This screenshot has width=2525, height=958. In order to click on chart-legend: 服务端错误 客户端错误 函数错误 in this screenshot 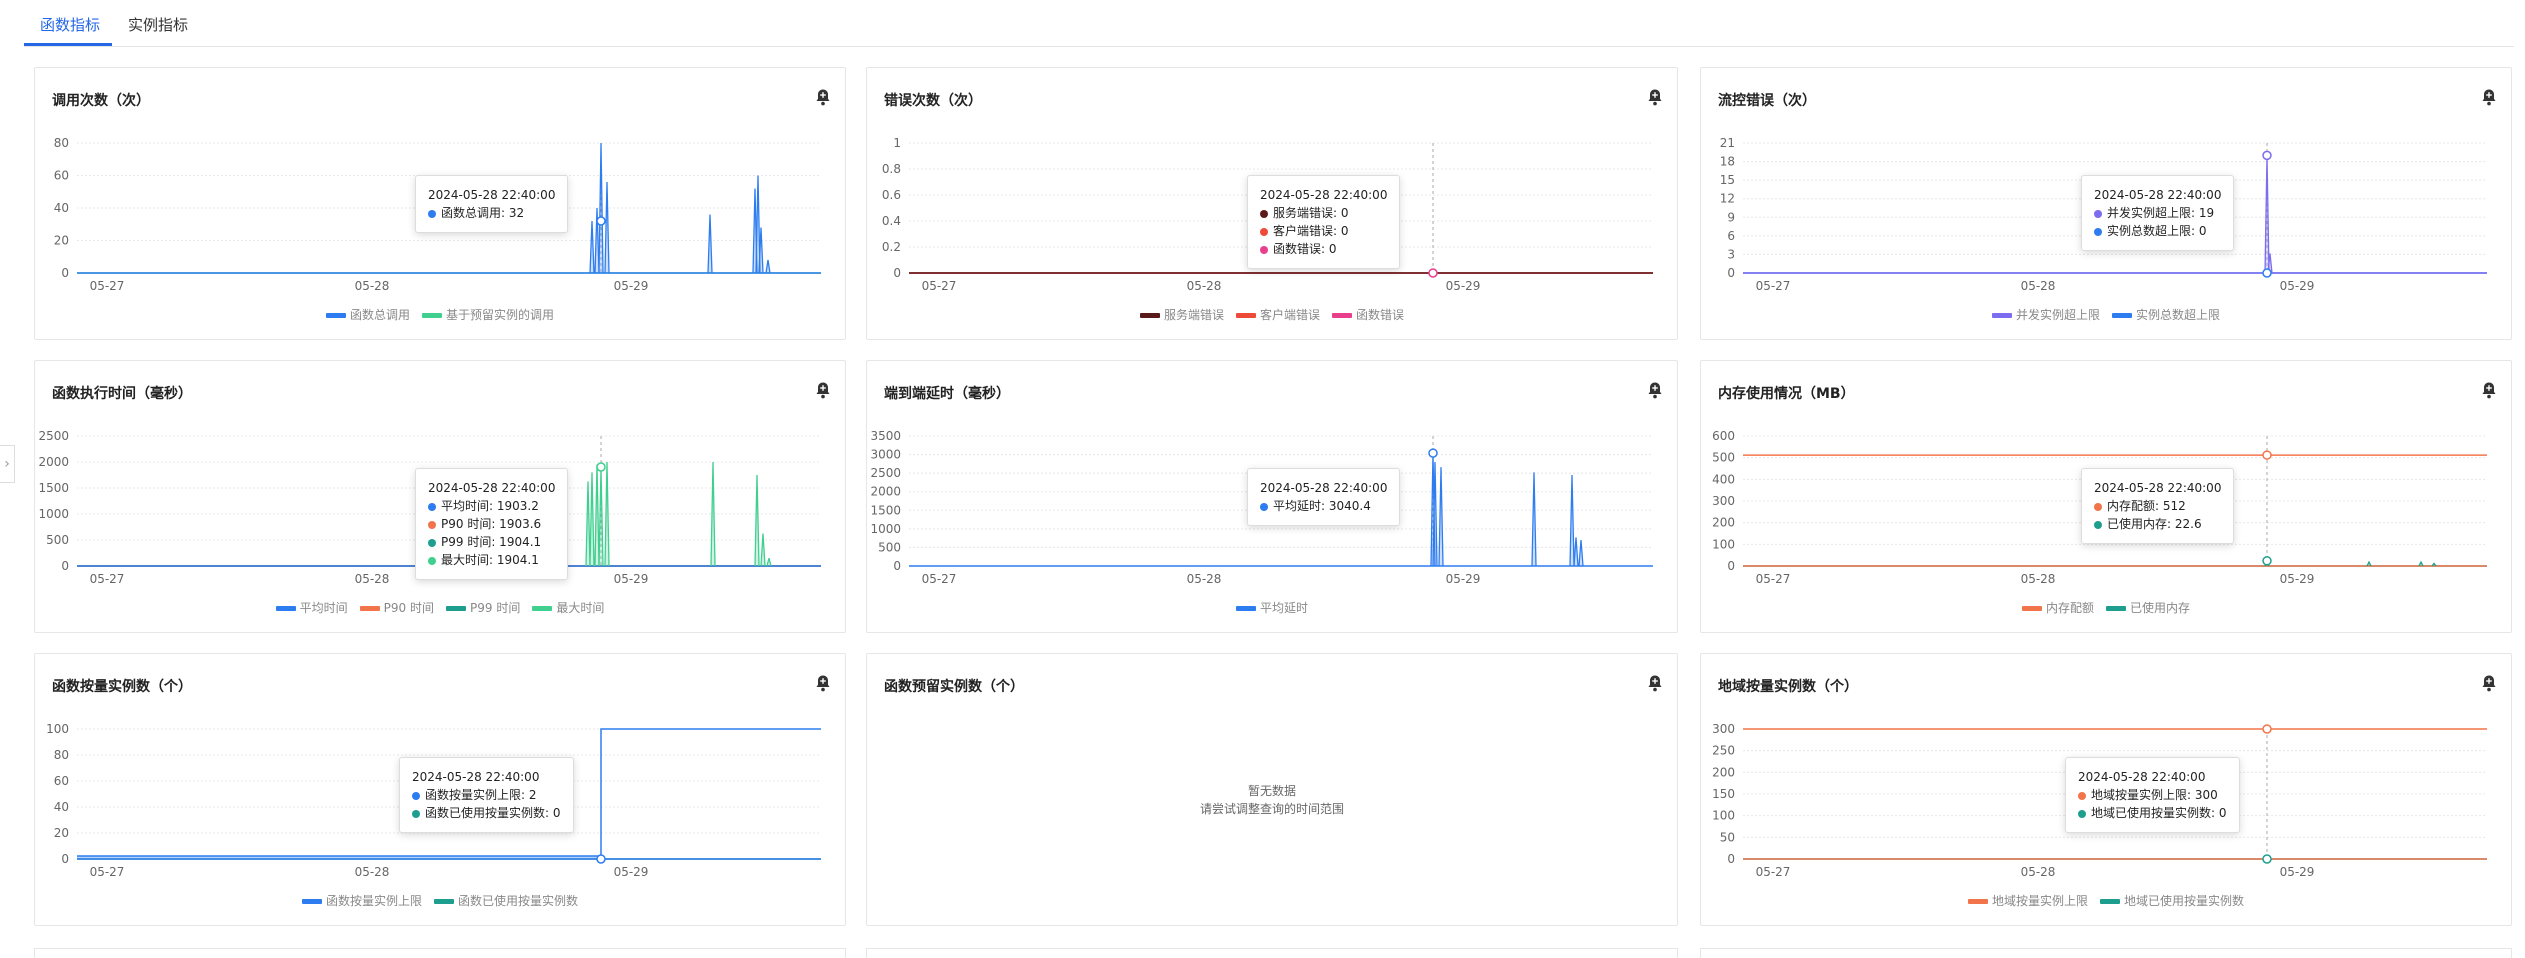, I will do `click(1272, 314)`.